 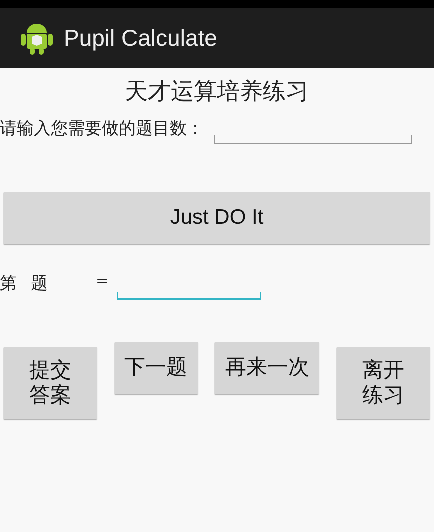 What do you see at coordinates (141, 38) in the screenshot?
I see `app-title: Pupil Calculate` at bounding box center [141, 38].